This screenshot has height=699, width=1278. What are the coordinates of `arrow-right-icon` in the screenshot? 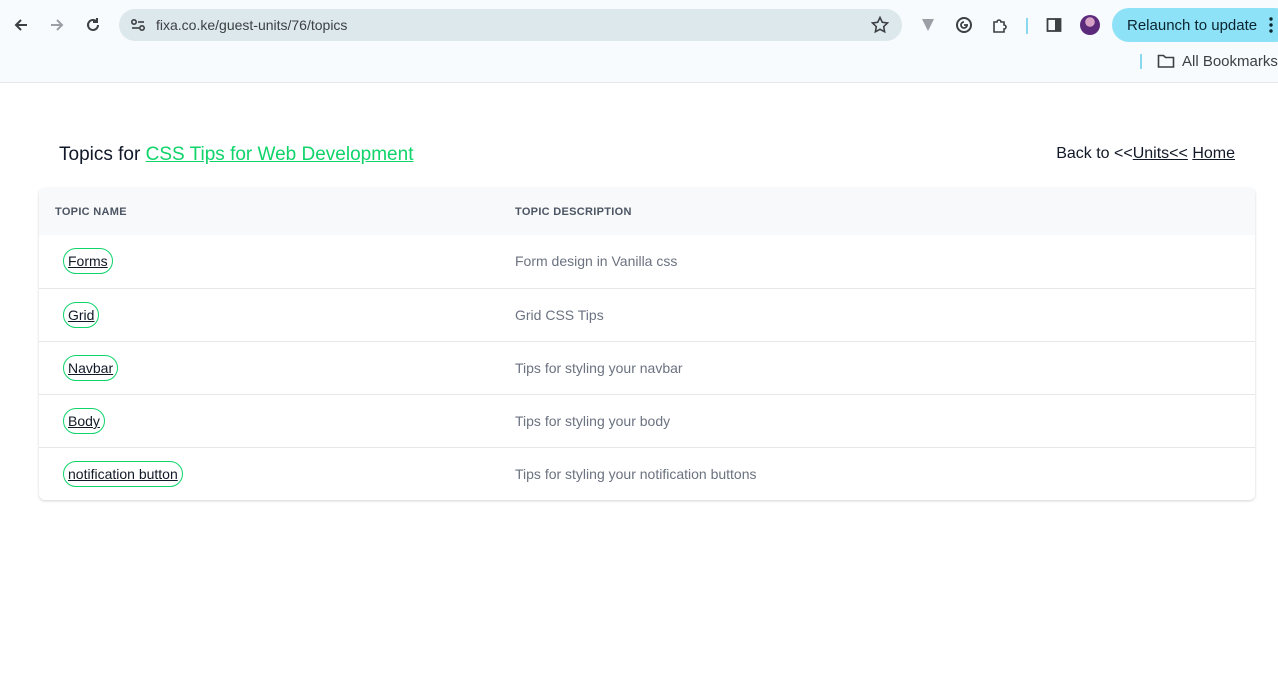 It's located at (57, 25).